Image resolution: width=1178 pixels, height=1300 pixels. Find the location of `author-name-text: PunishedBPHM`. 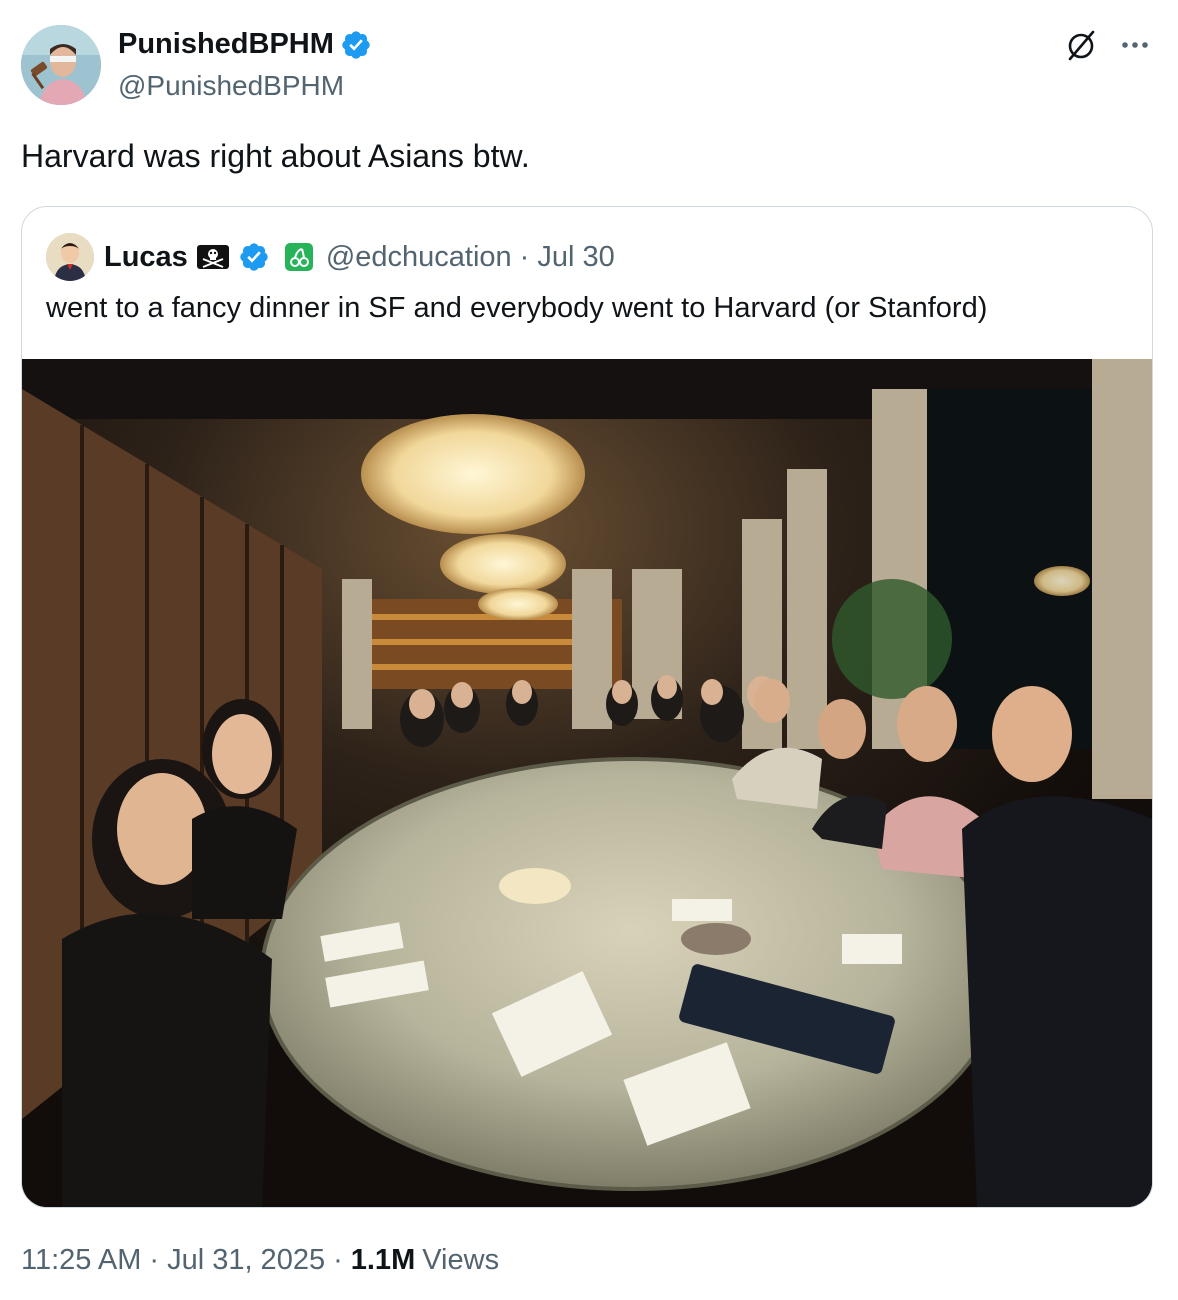

author-name-text: PunishedBPHM is located at coordinates (226, 44).